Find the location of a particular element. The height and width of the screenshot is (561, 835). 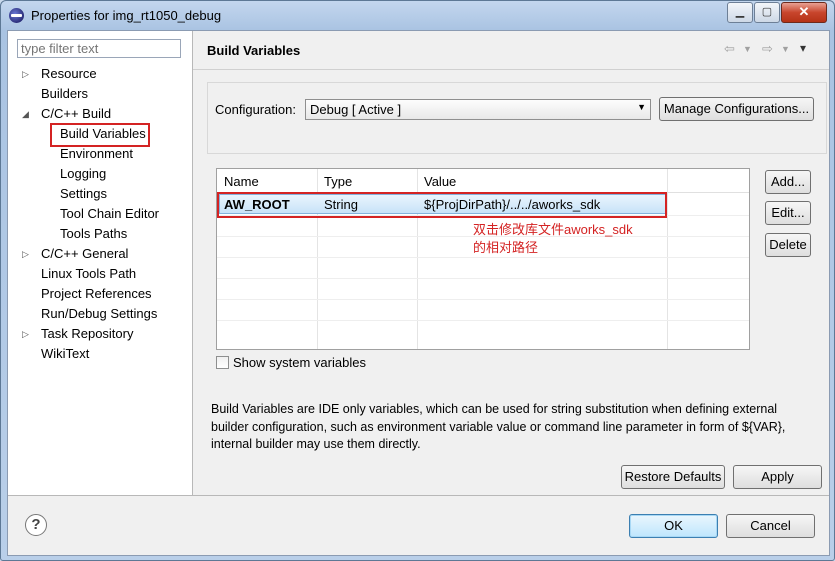

forward-dropdown-icon: ▼ is located at coordinates (785, 49).